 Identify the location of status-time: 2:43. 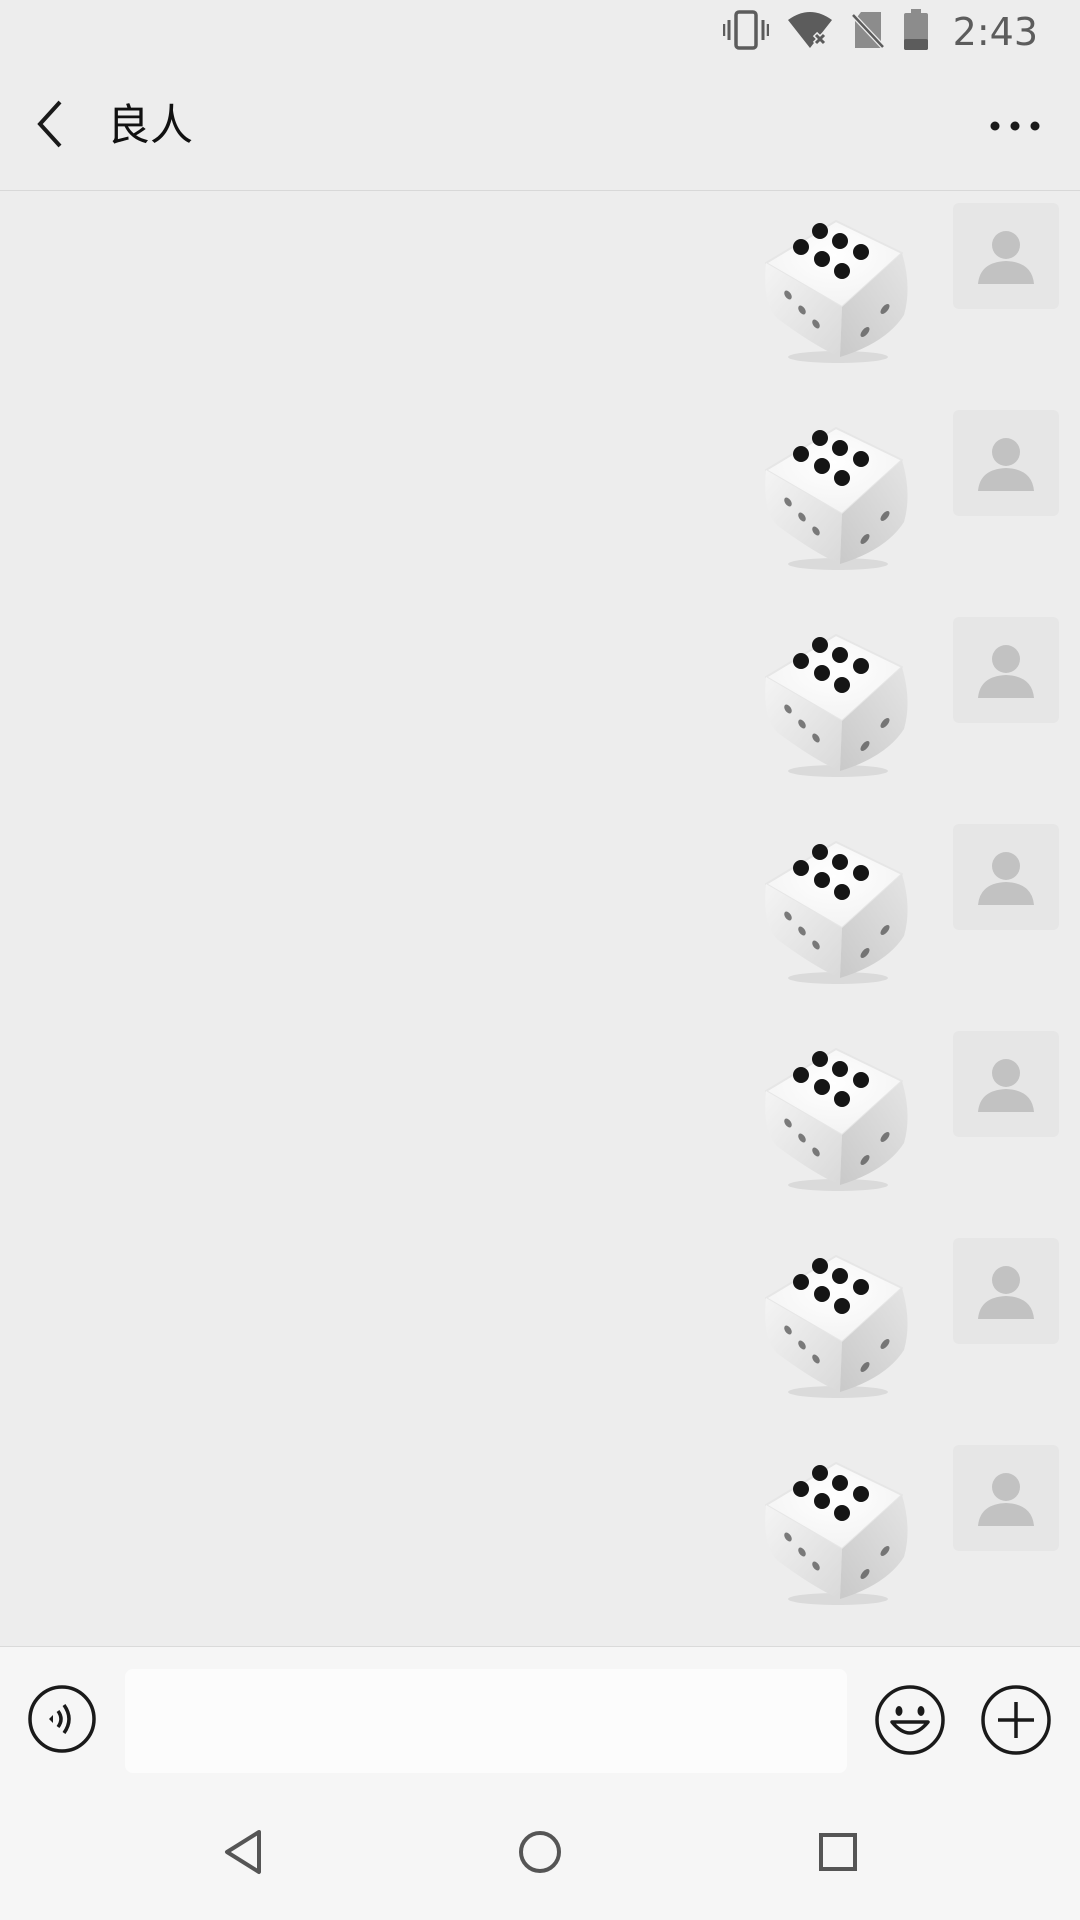
(995, 32).